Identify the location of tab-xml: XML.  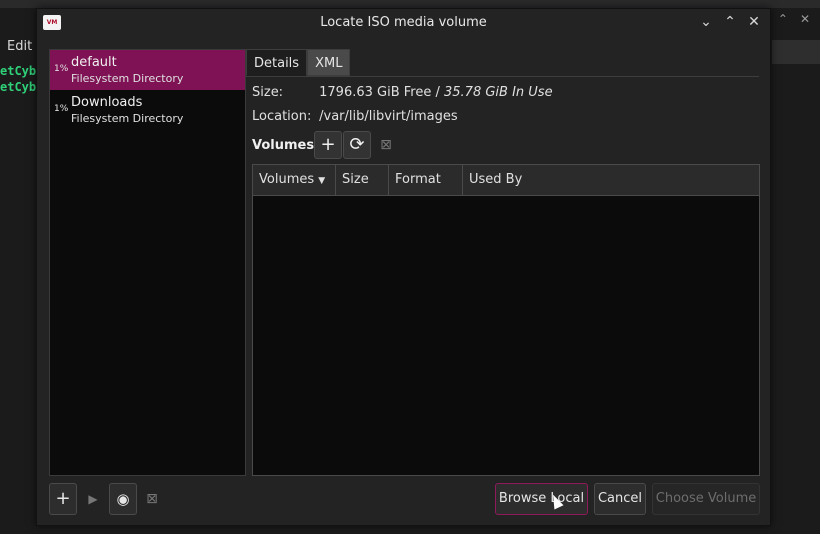
(329, 62).